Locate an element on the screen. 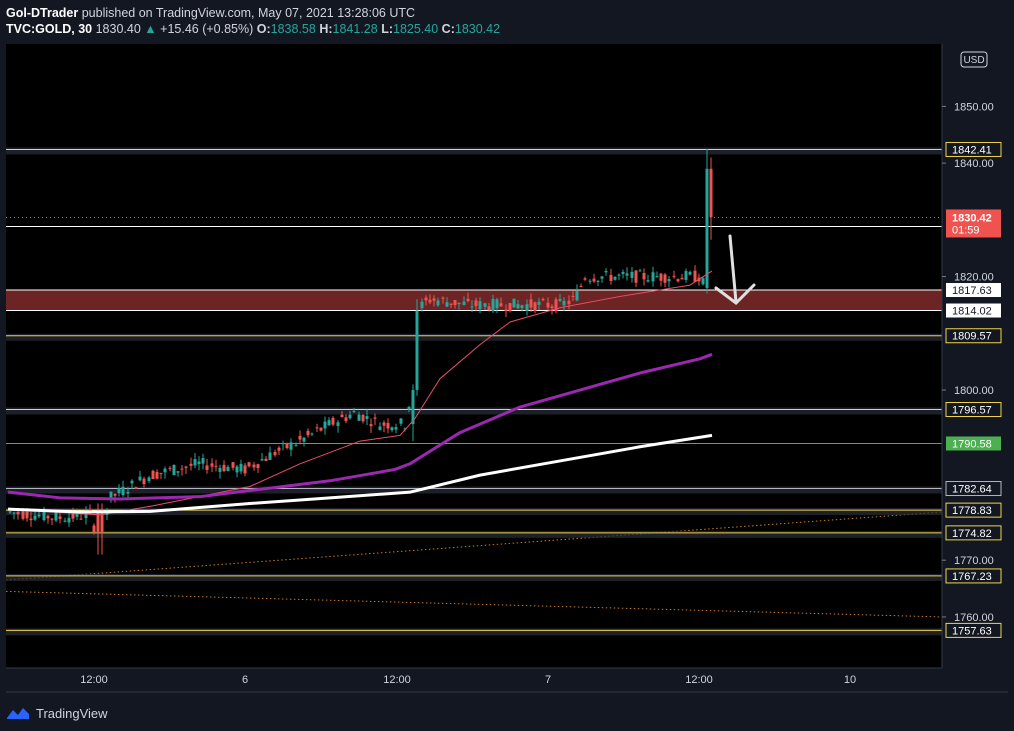  open-value: 1838.58 is located at coordinates (293, 29).